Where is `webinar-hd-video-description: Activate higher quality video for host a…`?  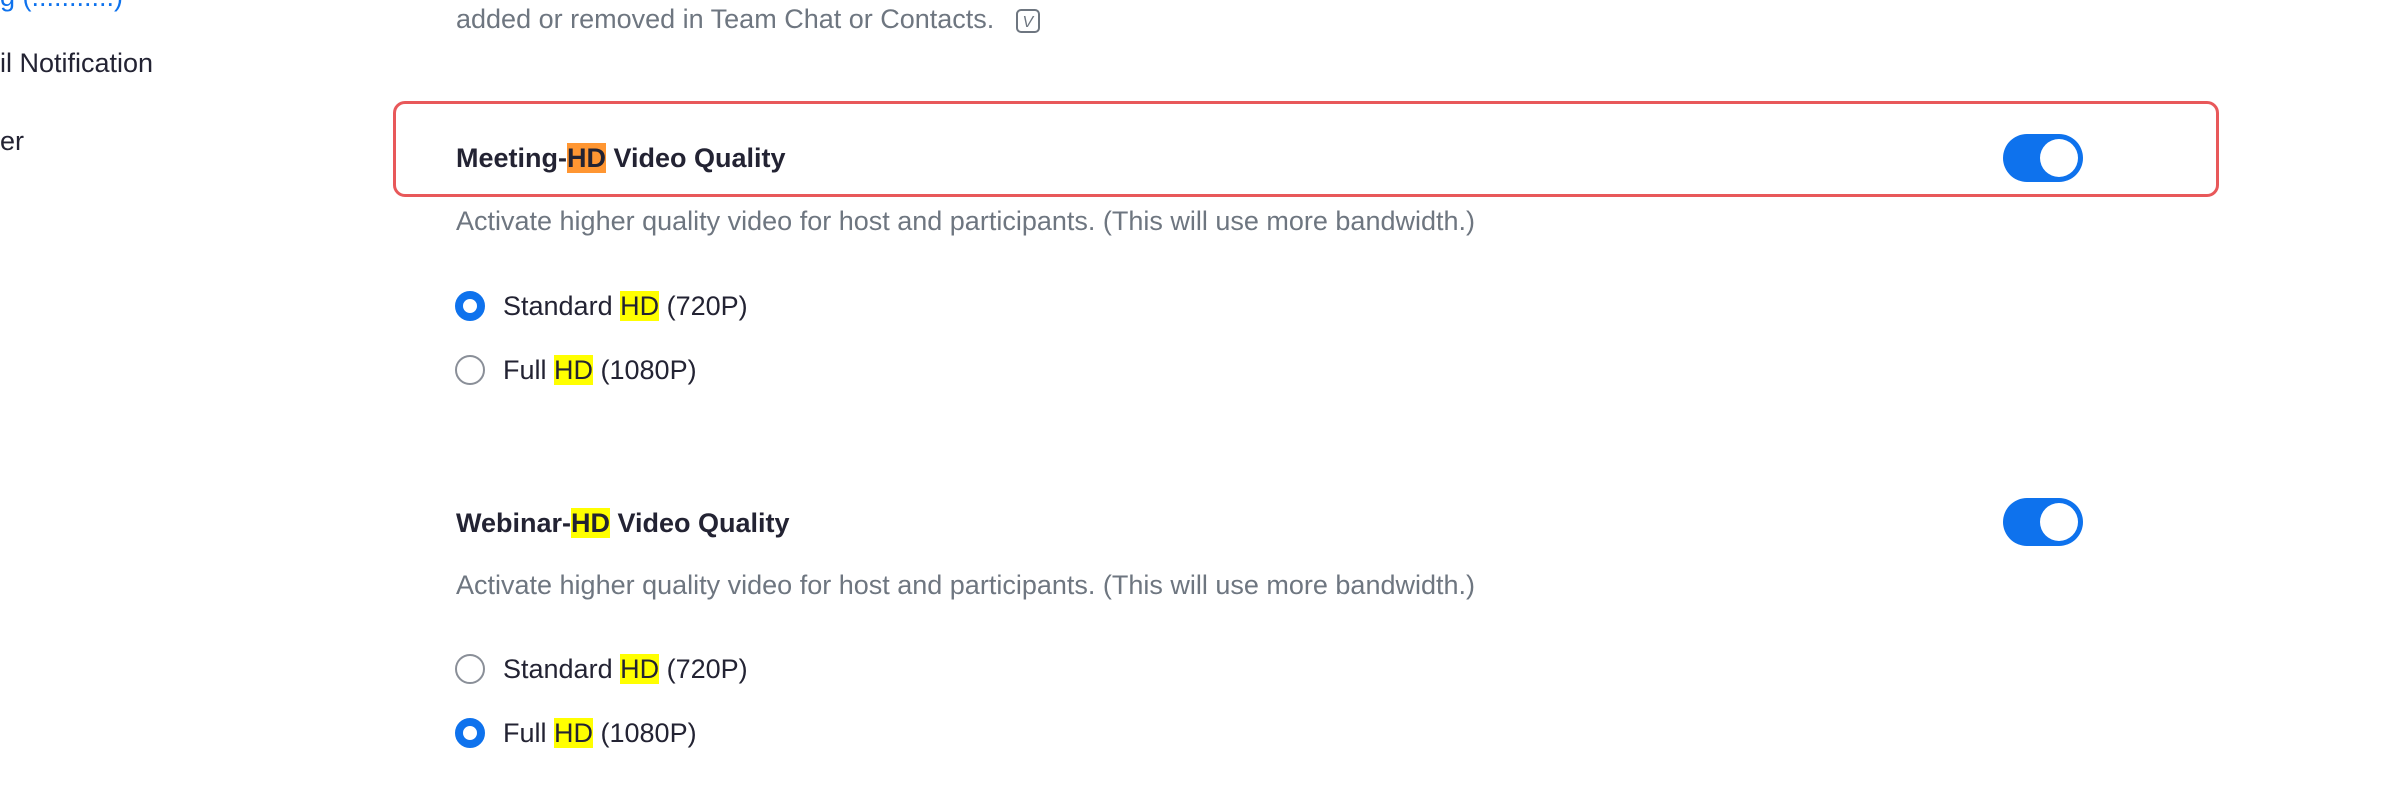 webinar-hd-video-description: Activate higher quality video for host a… is located at coordinates (965, 585).